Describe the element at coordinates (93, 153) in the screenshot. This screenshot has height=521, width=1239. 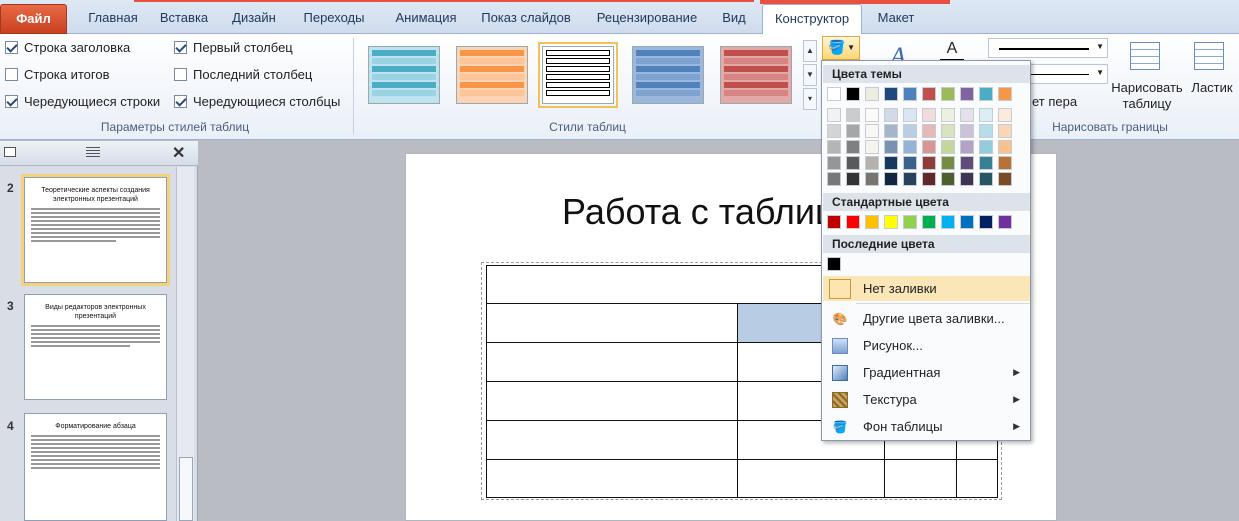
I see `outline-tab-icon` at that location.